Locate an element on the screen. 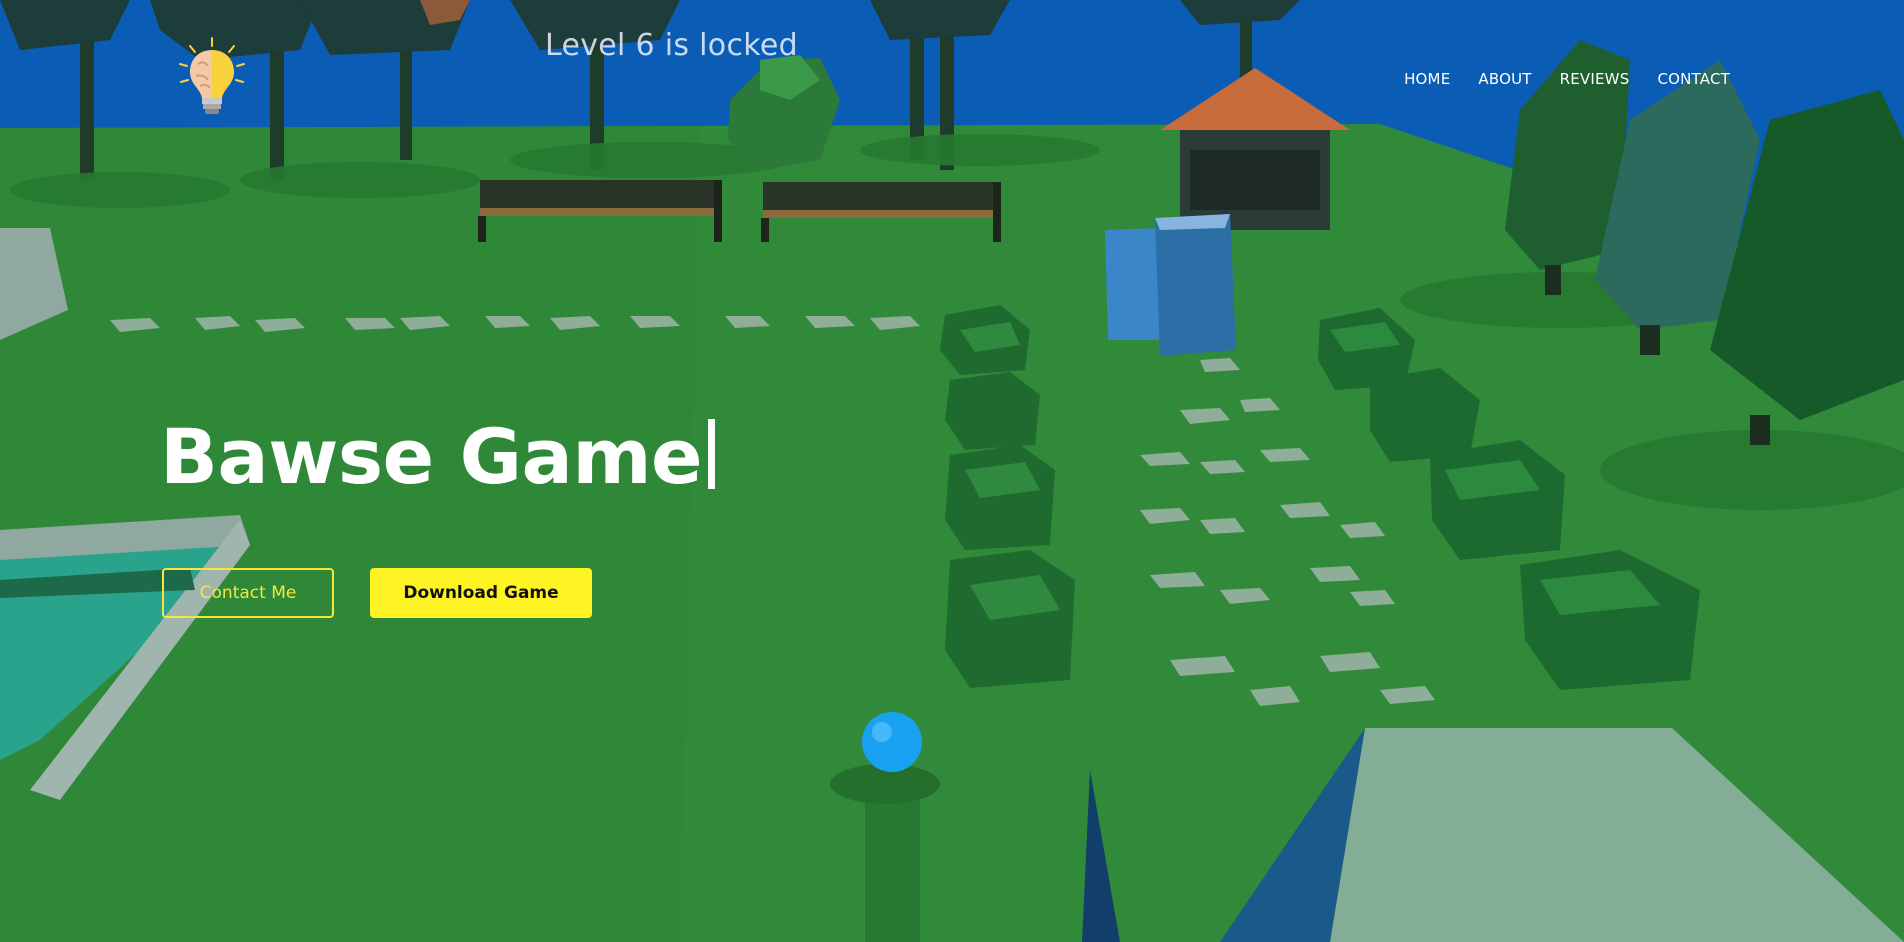 The image size is (1904, 942). nav-reviews: REVIEWS is located at coordinates (1595, 79).